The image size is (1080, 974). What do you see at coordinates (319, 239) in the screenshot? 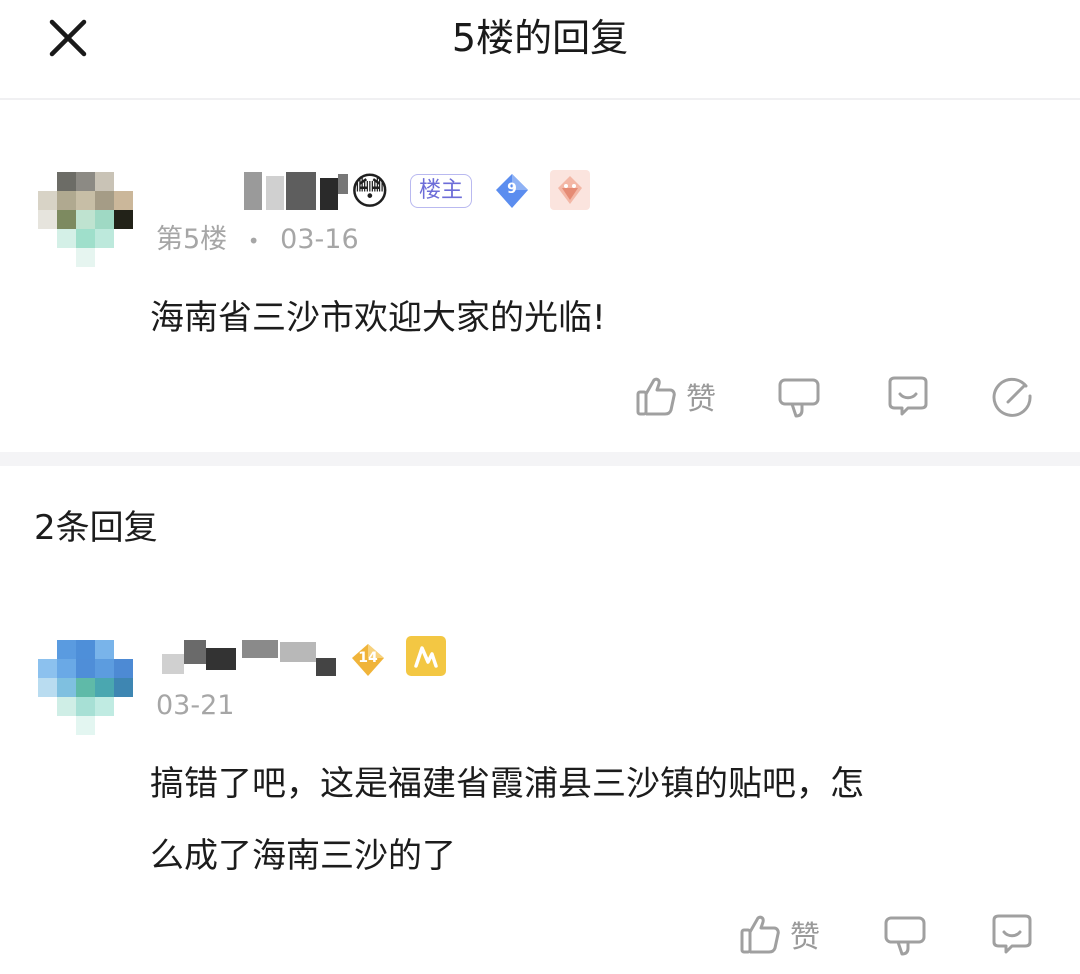
I see `post-date: 03-16` at bounding box center [319, 239].